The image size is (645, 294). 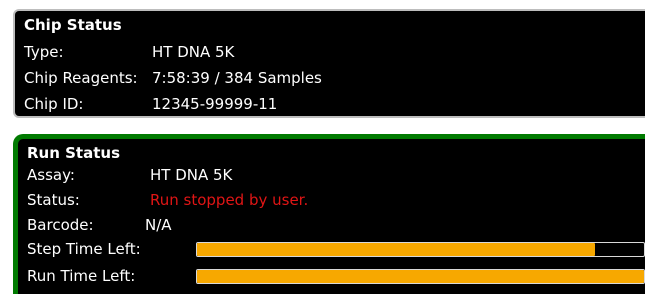 I want to click on run-time-left-label: Run Time Left:, so click(x=81, y=276).